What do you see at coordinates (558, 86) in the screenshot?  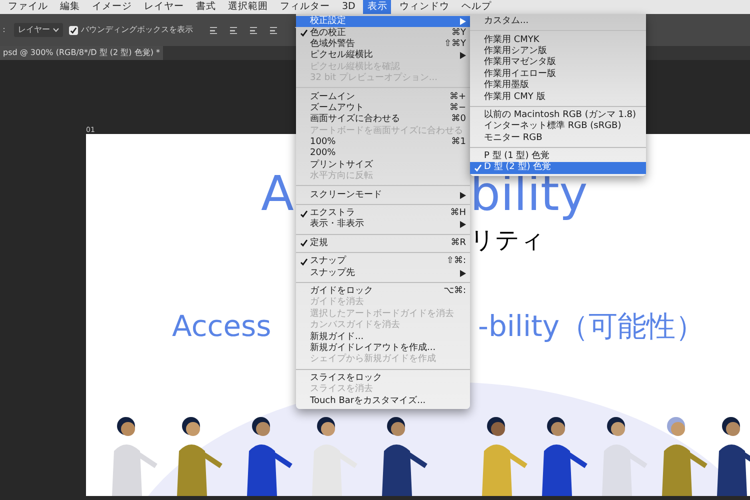 I see `menu-item: 作業用墨版` at bounding box center [558, 86].